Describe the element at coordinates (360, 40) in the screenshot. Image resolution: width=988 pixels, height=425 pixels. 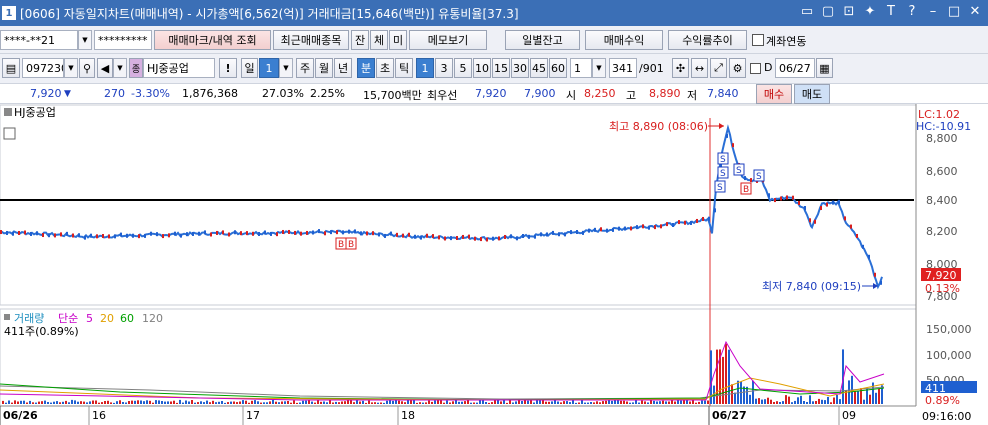
I see `balance-button: 잔` at that location.